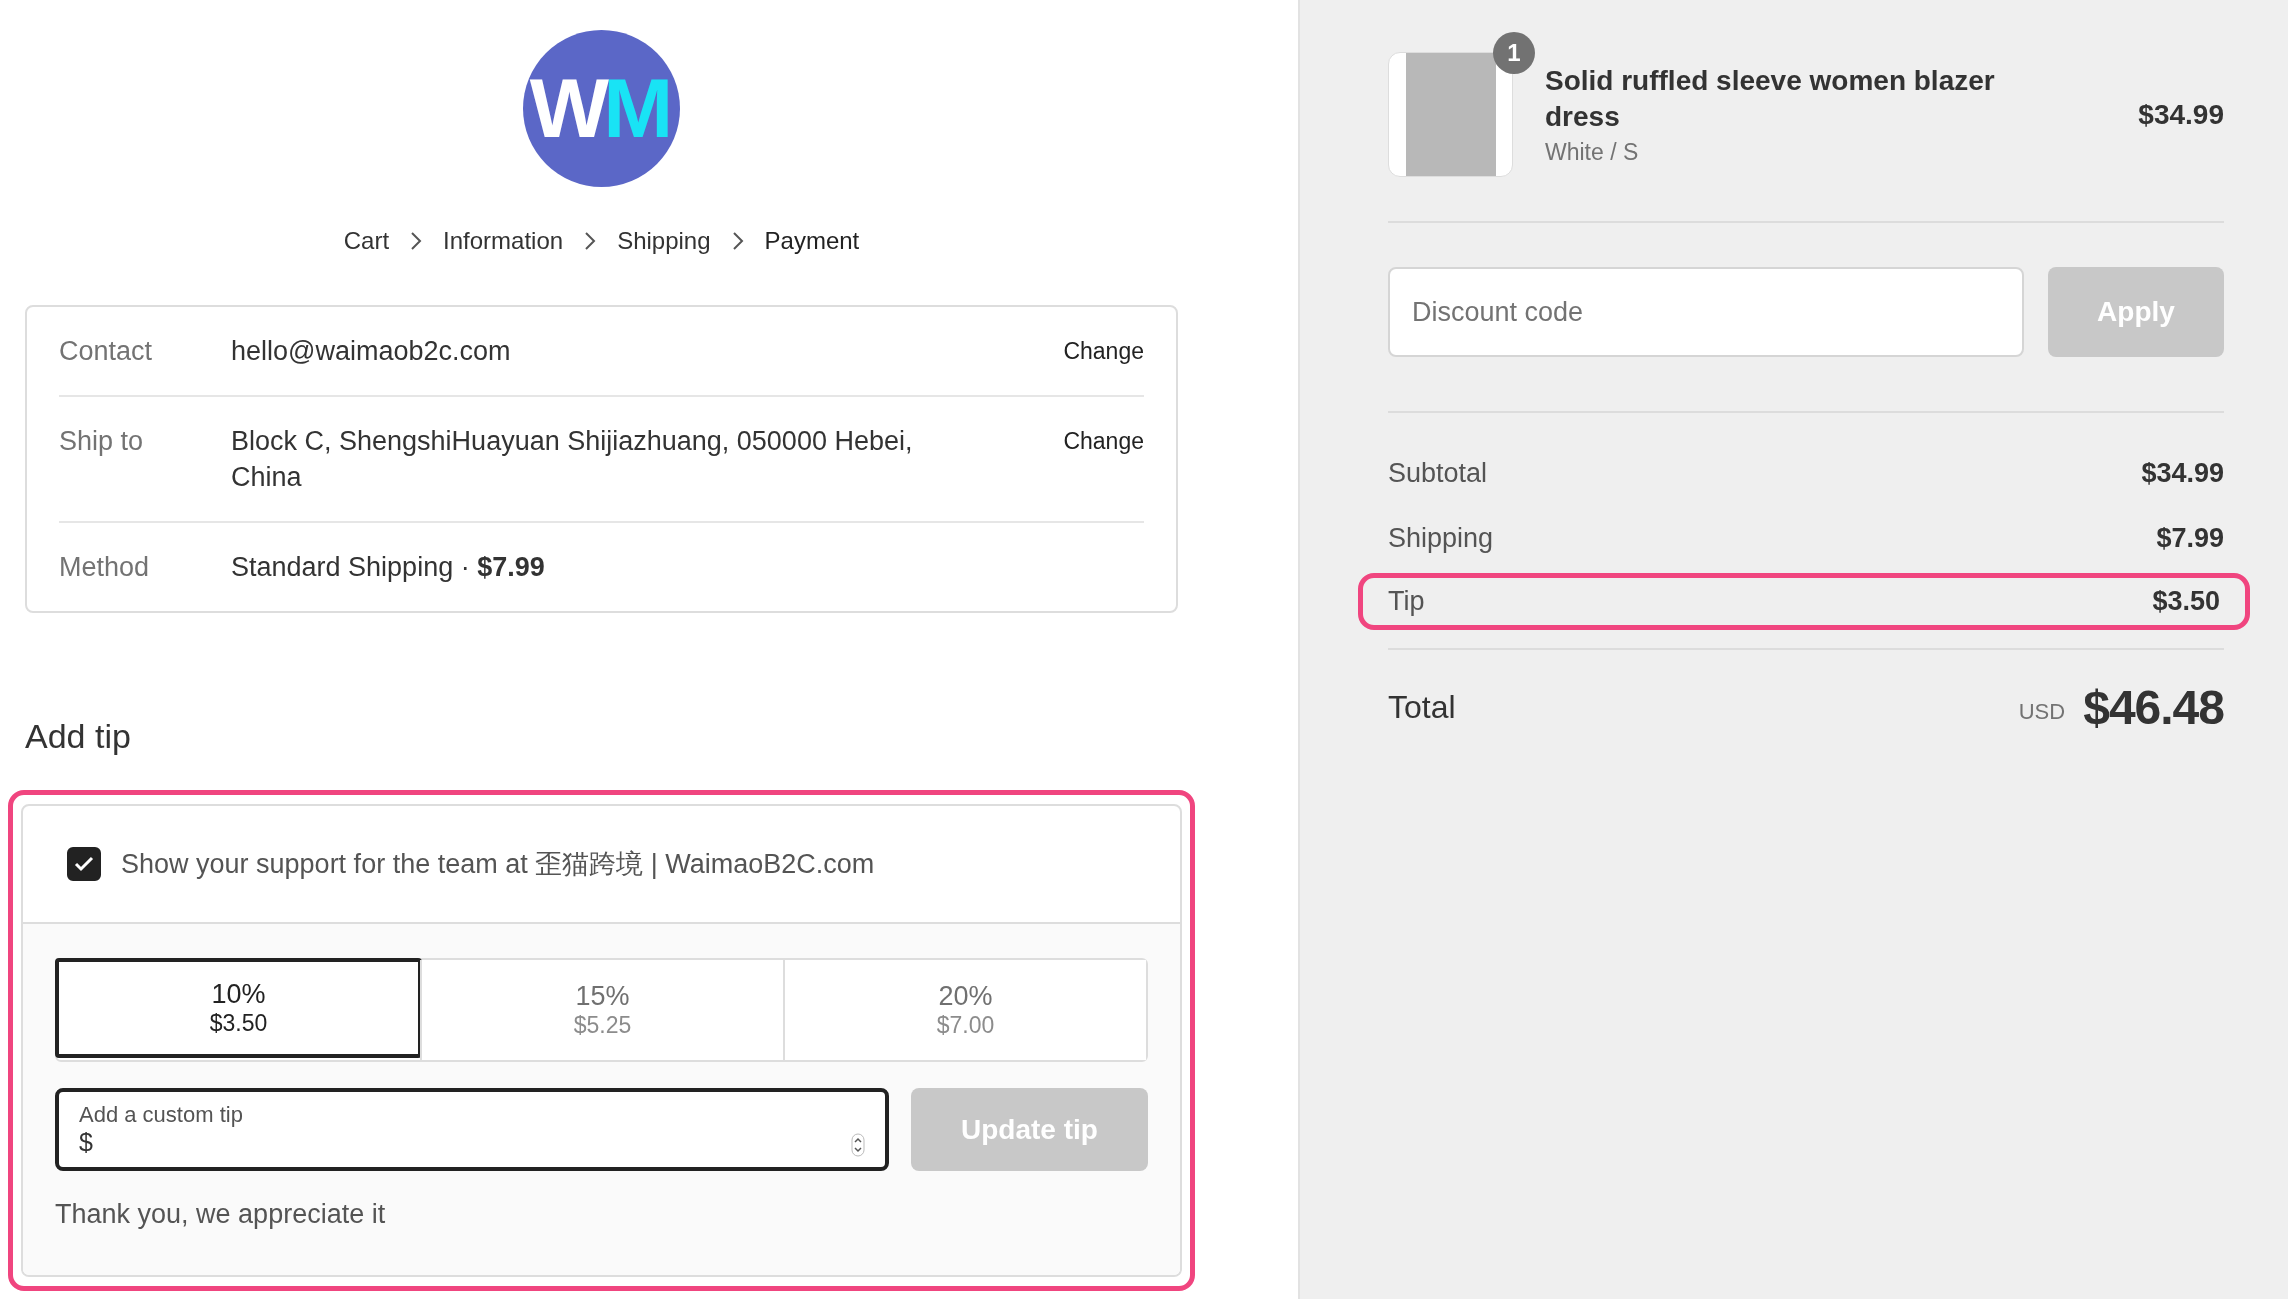  Describe the element at coordinates (106, 351) in the screenshot. I see `review-label: Contact` at that location.